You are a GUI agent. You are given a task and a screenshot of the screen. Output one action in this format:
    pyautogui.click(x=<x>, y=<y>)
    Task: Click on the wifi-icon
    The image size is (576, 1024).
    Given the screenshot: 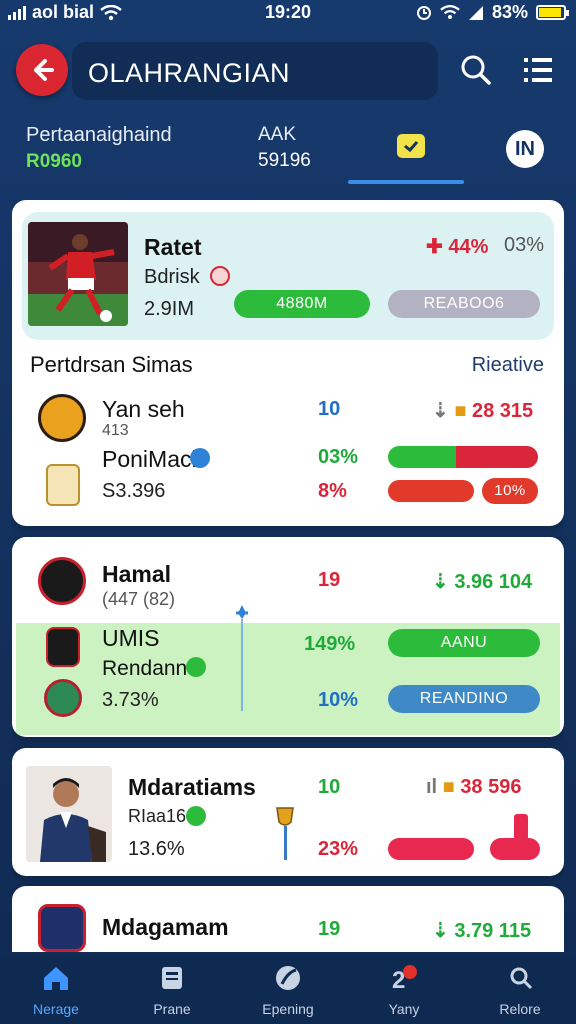 What is the action you would take?
    pyautogui.click(x=450, y=12)
    